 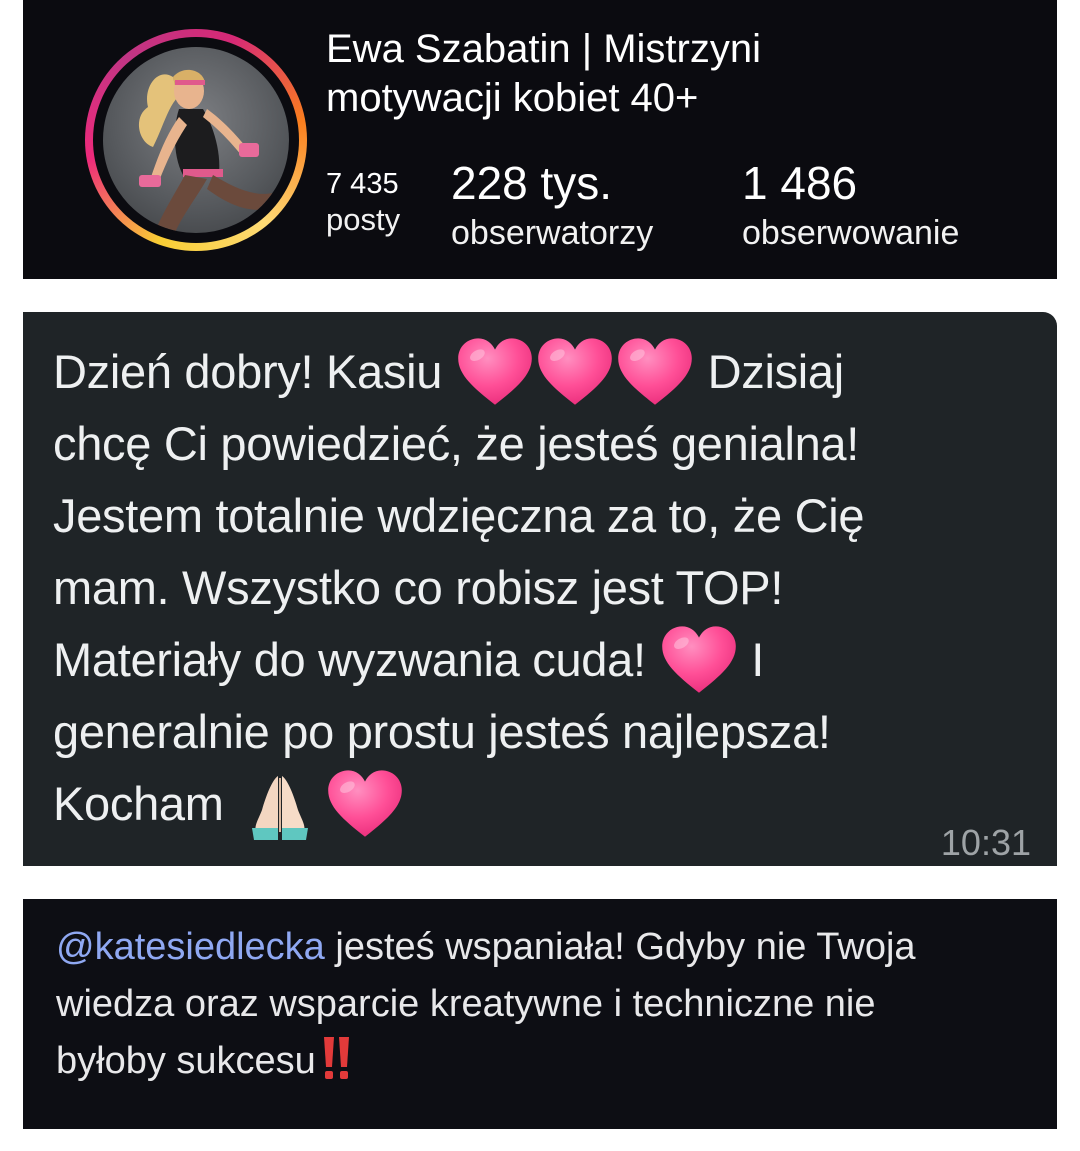 What do you see at coordinates (349, 659) in the screenshot?
I see `message-text-segment: Materiały do wyzwania cuda!` at bounding box center [349, 659].